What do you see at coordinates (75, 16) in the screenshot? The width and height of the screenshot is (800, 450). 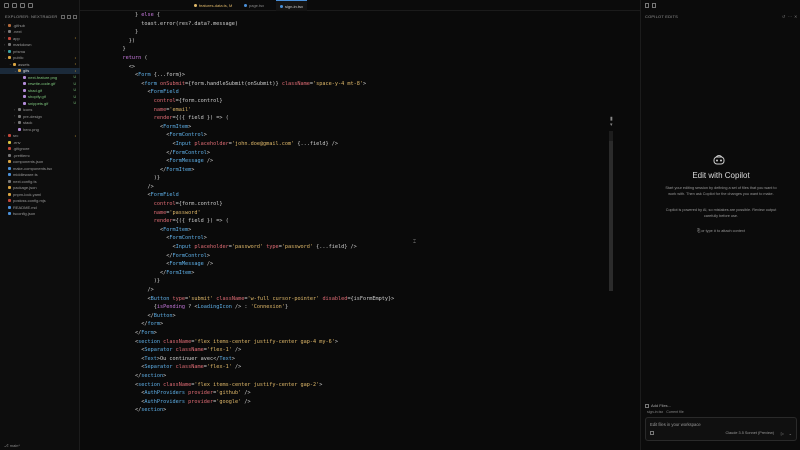 I see `collapse-icon` at bounding box center [75, 16].